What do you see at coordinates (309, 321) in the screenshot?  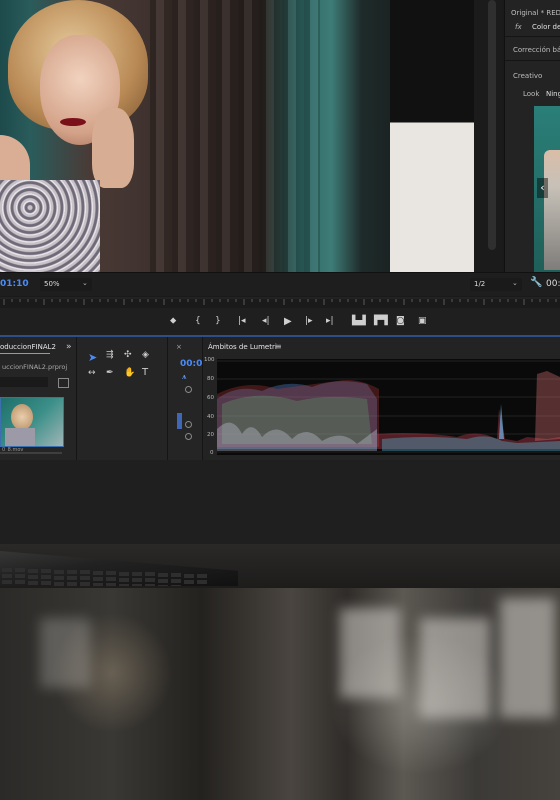 I see `step-forward-icon: |▸` at bounding box center [309, 321].